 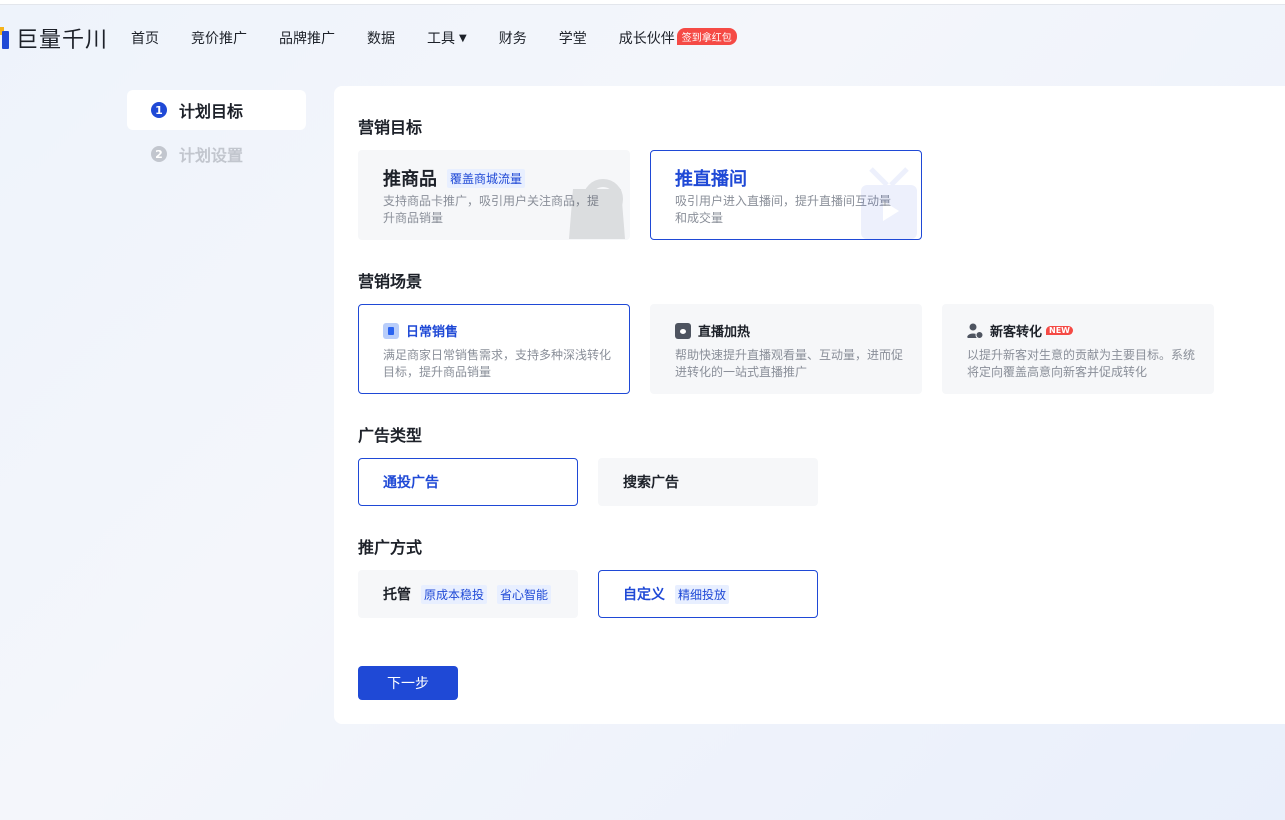 I want to click on new-badge: NEW, so click(x=1059, y=330).